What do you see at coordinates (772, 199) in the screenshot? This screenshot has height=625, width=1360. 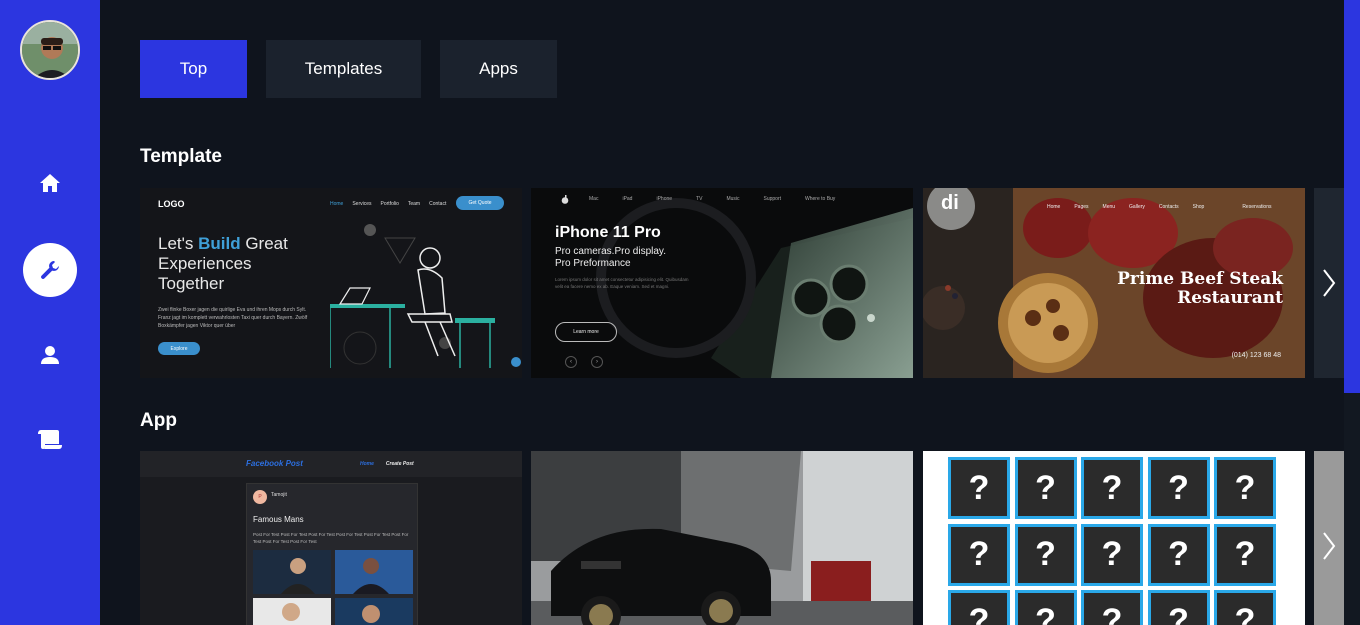 I see `card-nav-item: Support` at bounding box center [772, 199].